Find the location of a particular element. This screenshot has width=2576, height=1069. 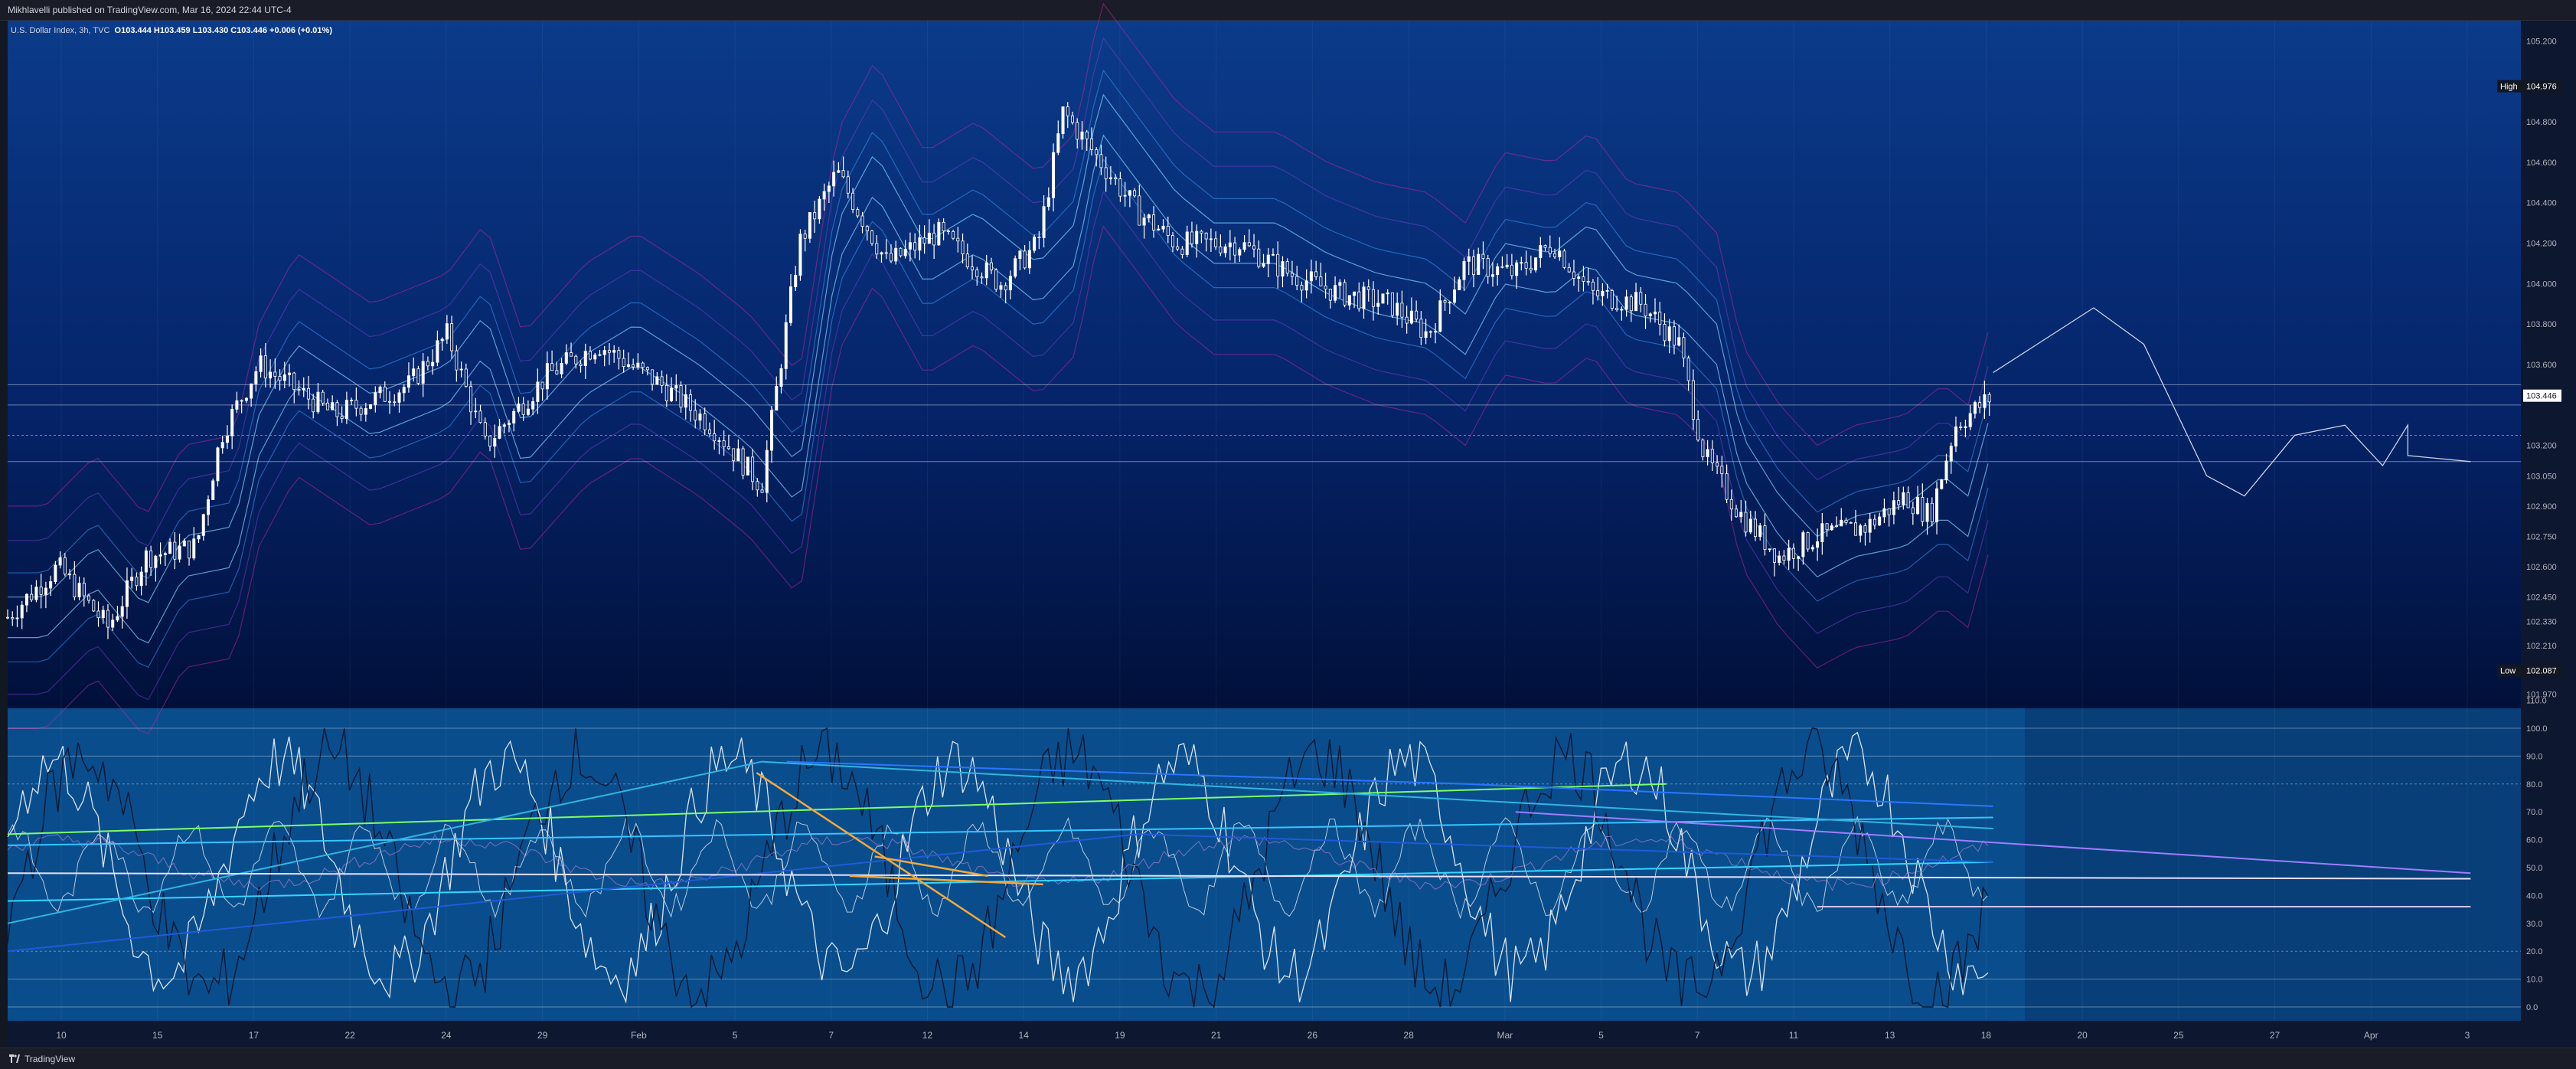

time-tick-label: 10 is located at coordinates (61, 1035).